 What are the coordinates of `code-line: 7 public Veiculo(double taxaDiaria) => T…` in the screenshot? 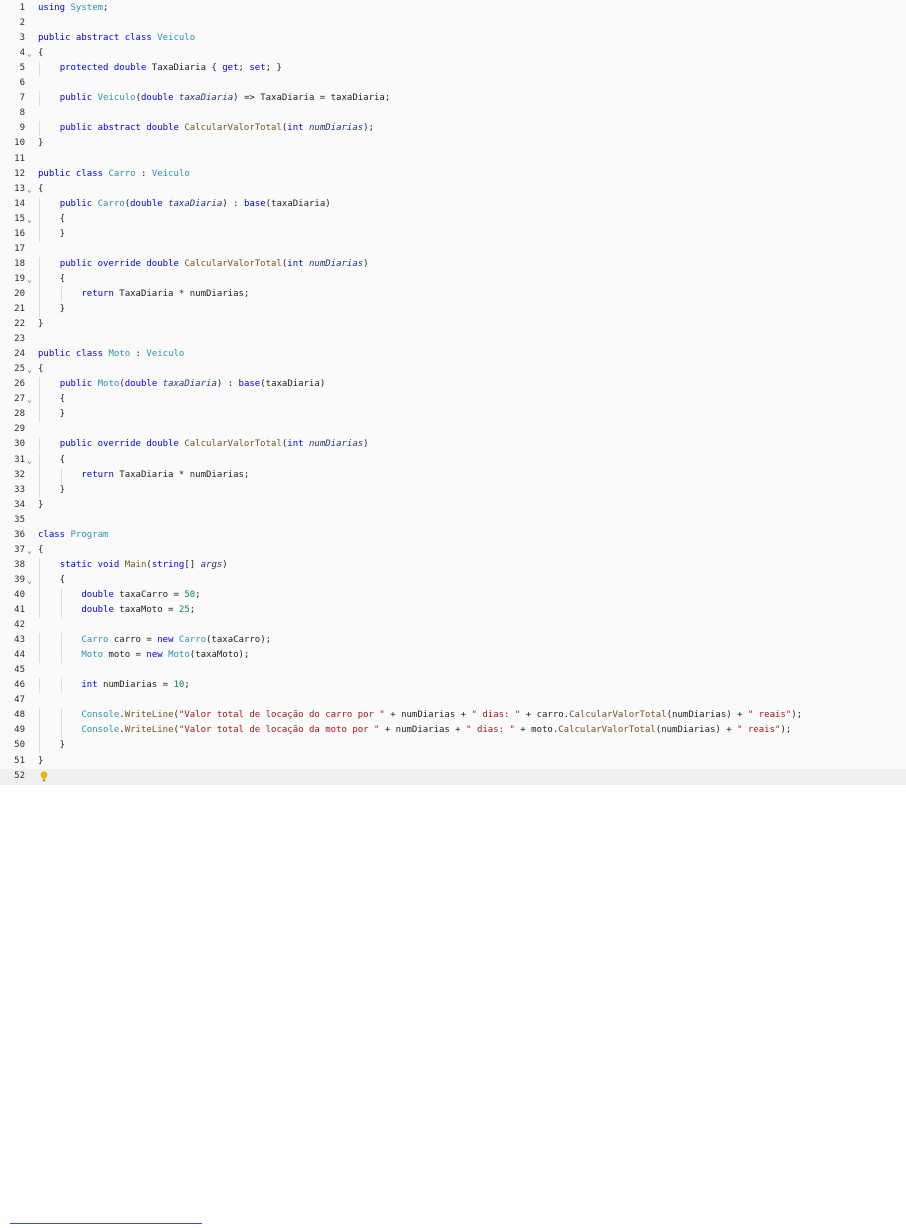 It's located at (453, 99).